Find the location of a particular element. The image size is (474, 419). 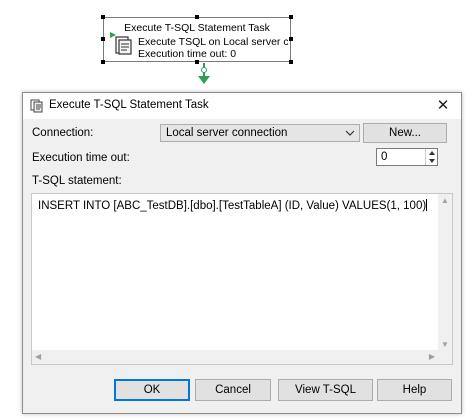

cancel-button: Cancel is located at coordinates (233, 390).